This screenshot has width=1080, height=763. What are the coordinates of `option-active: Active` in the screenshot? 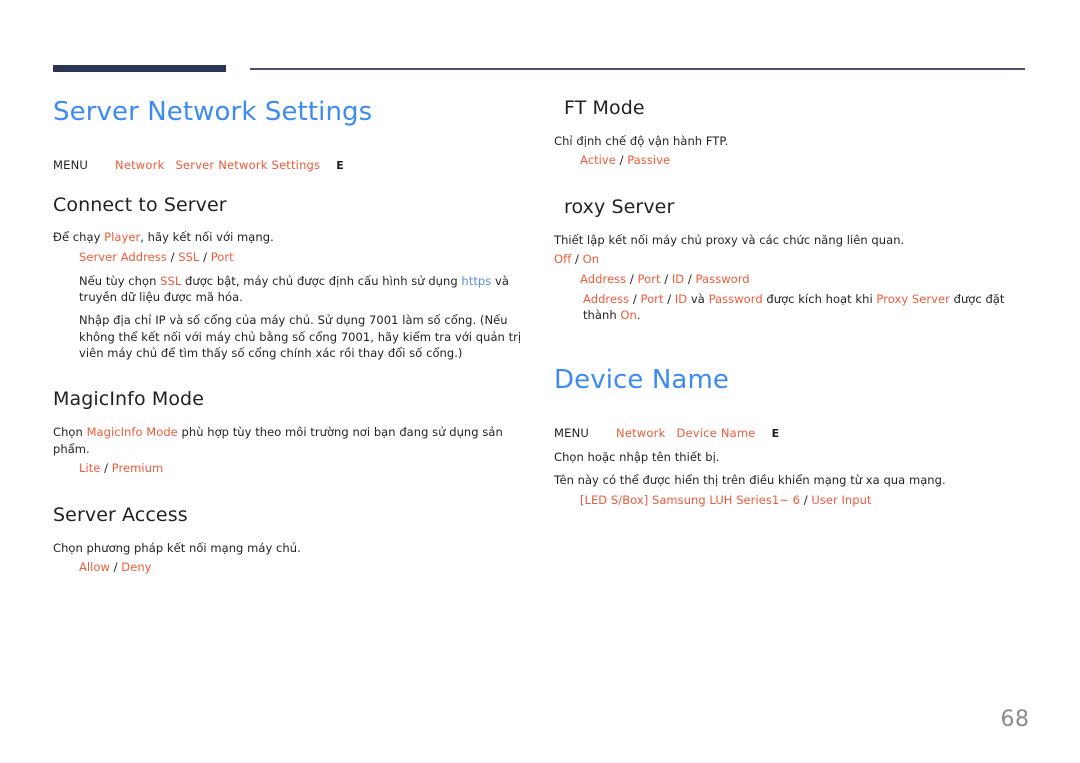 It's located at (598, 160).